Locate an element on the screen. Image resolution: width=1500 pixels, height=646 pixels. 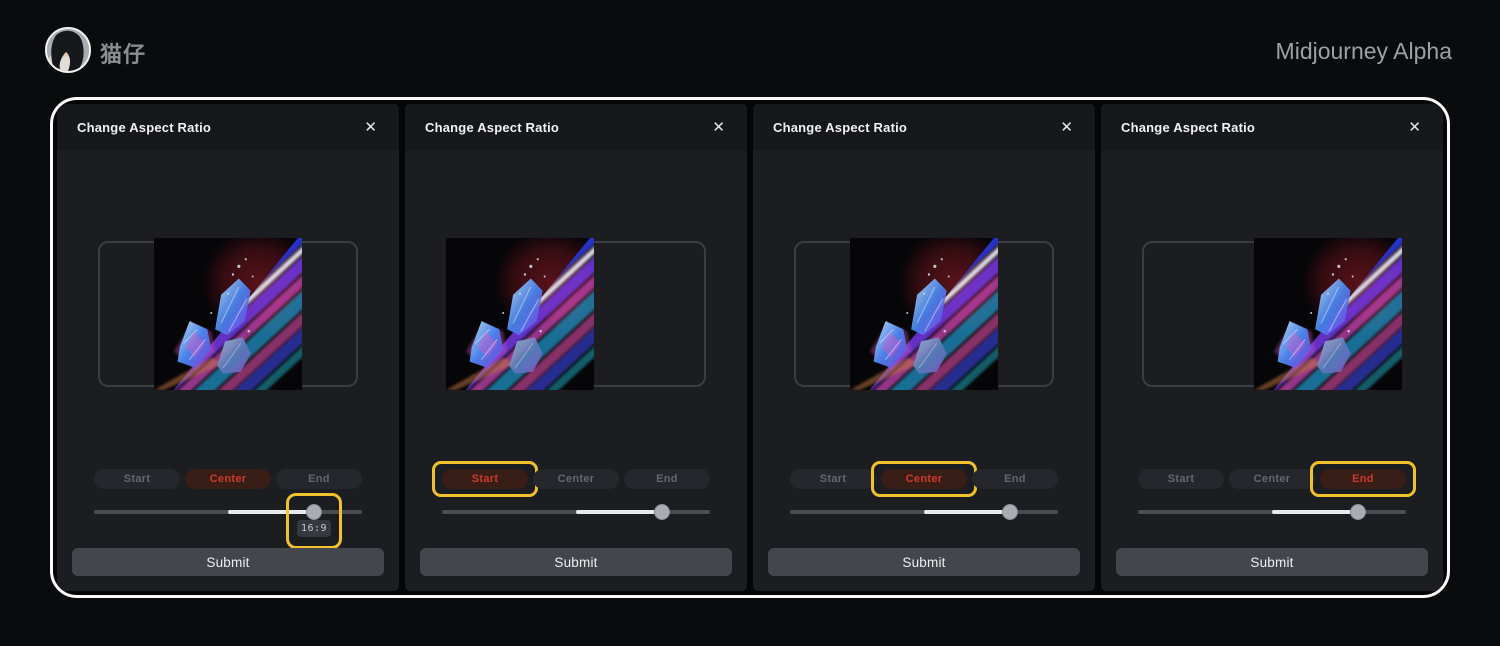
app-title: Midjourney Alpha is located at coordinates (1363, 51).